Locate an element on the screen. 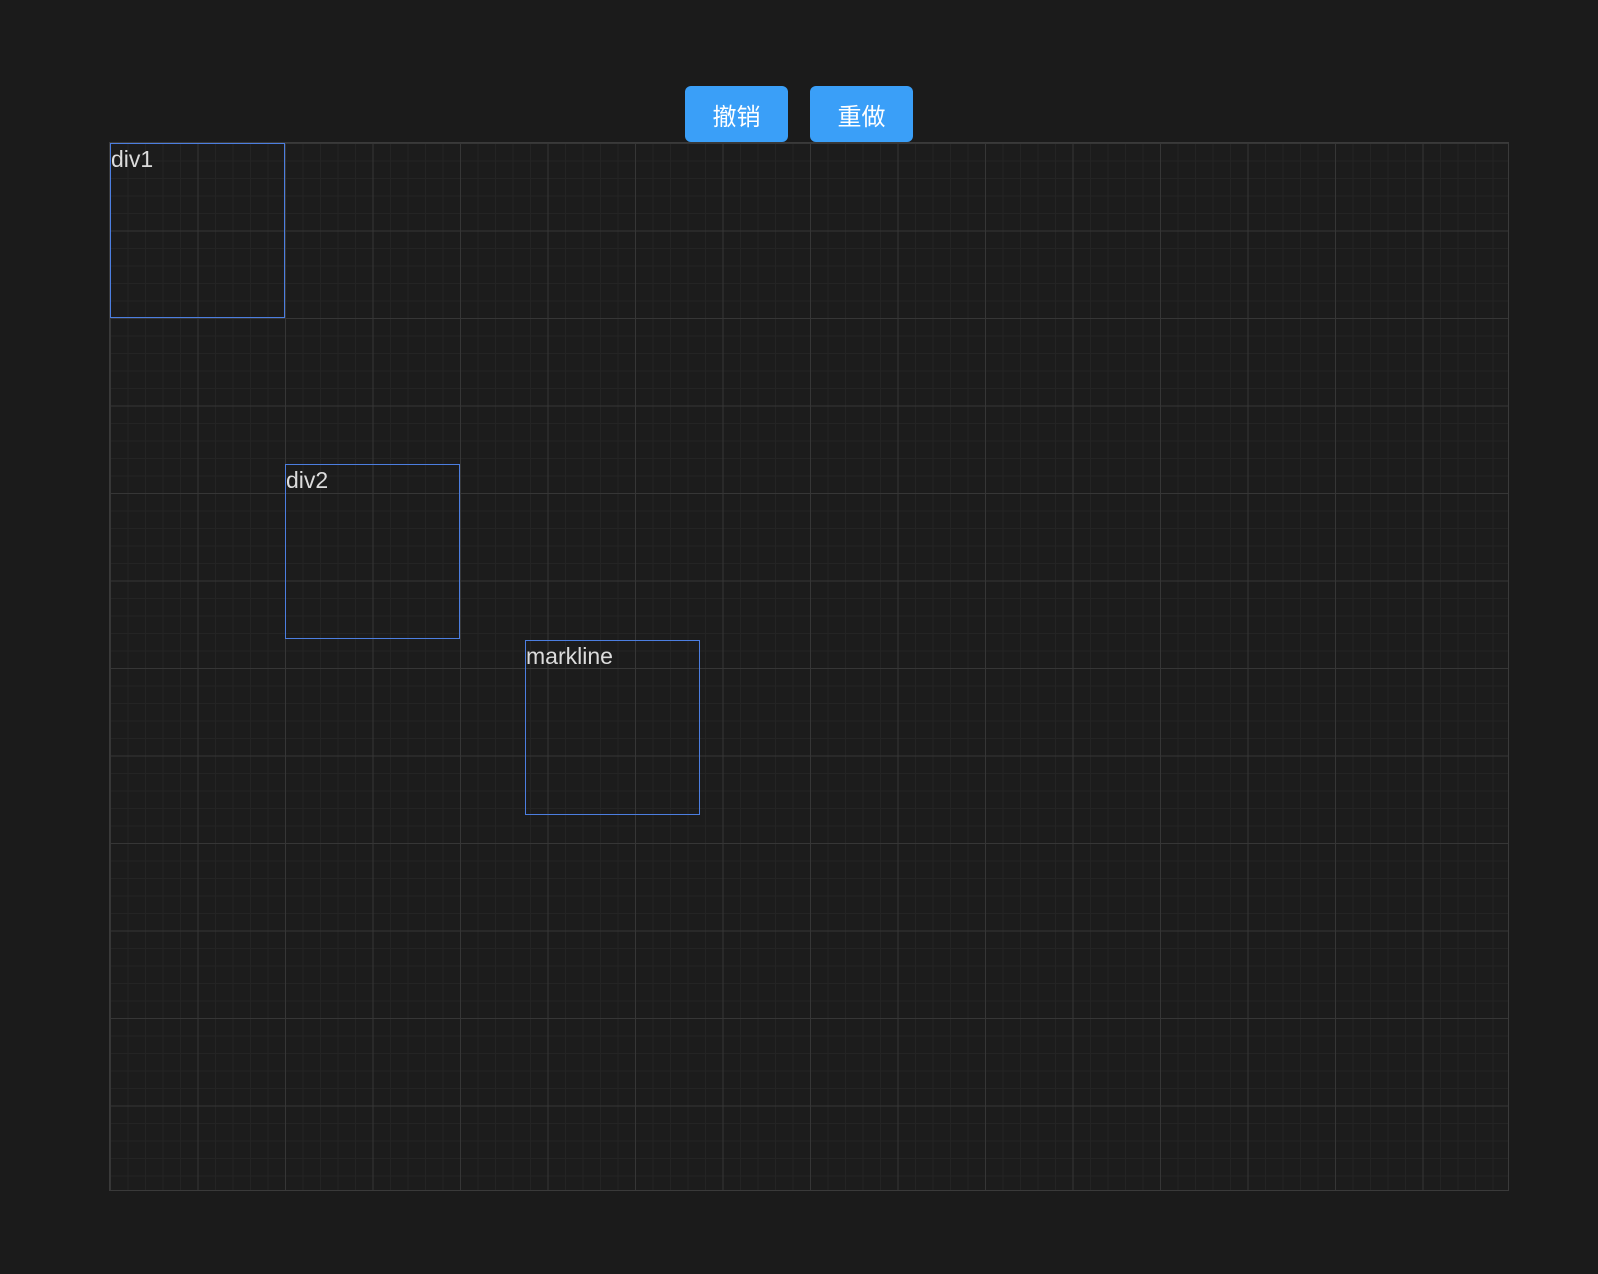 The height and width of the screenshot is (1274, 1598). block-label: div2 is located at coordinates (307, 480).